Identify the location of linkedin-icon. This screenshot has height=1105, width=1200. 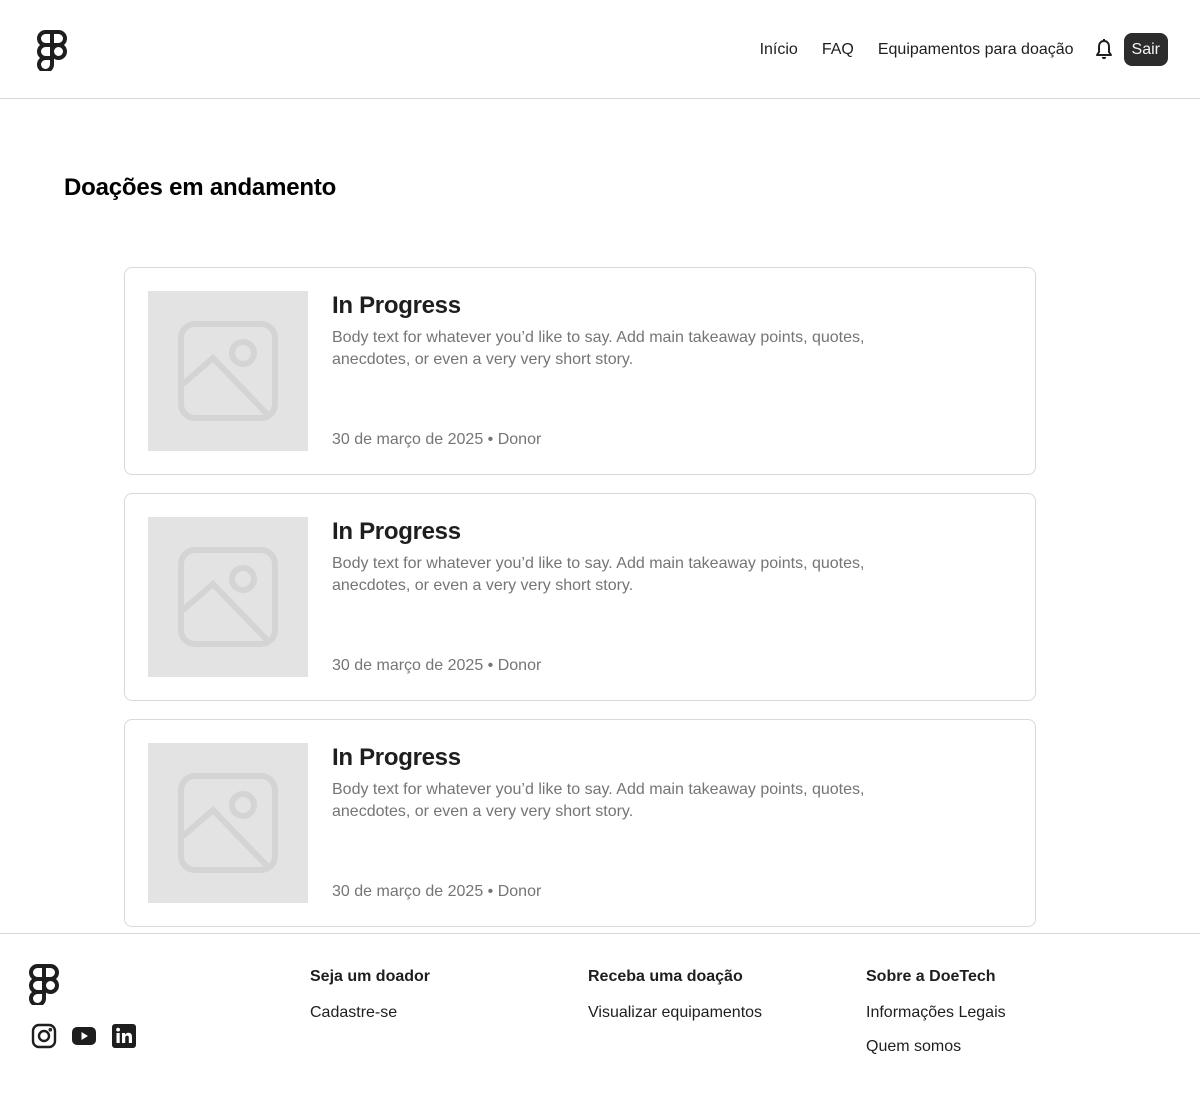
(124, 1036).